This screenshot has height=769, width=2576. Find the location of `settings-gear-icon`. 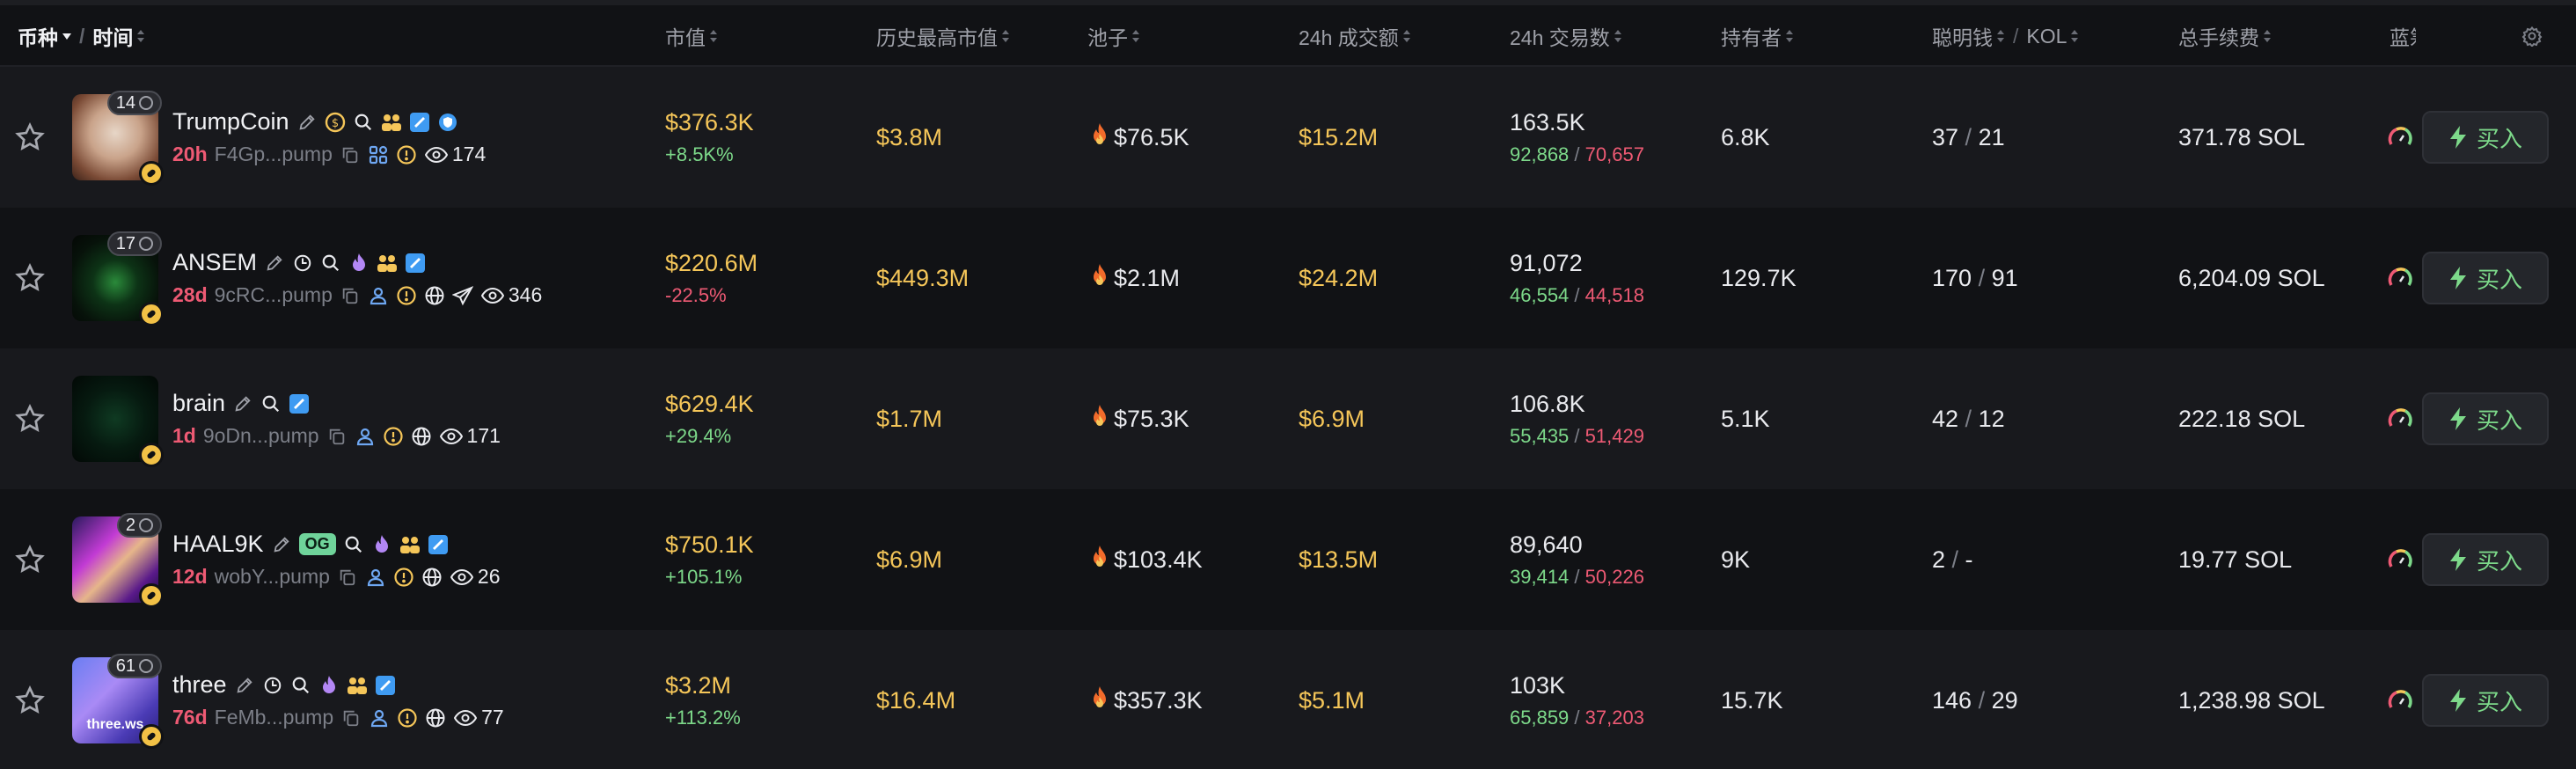

settings-gear-icon is located at coordinates (2532, 36).